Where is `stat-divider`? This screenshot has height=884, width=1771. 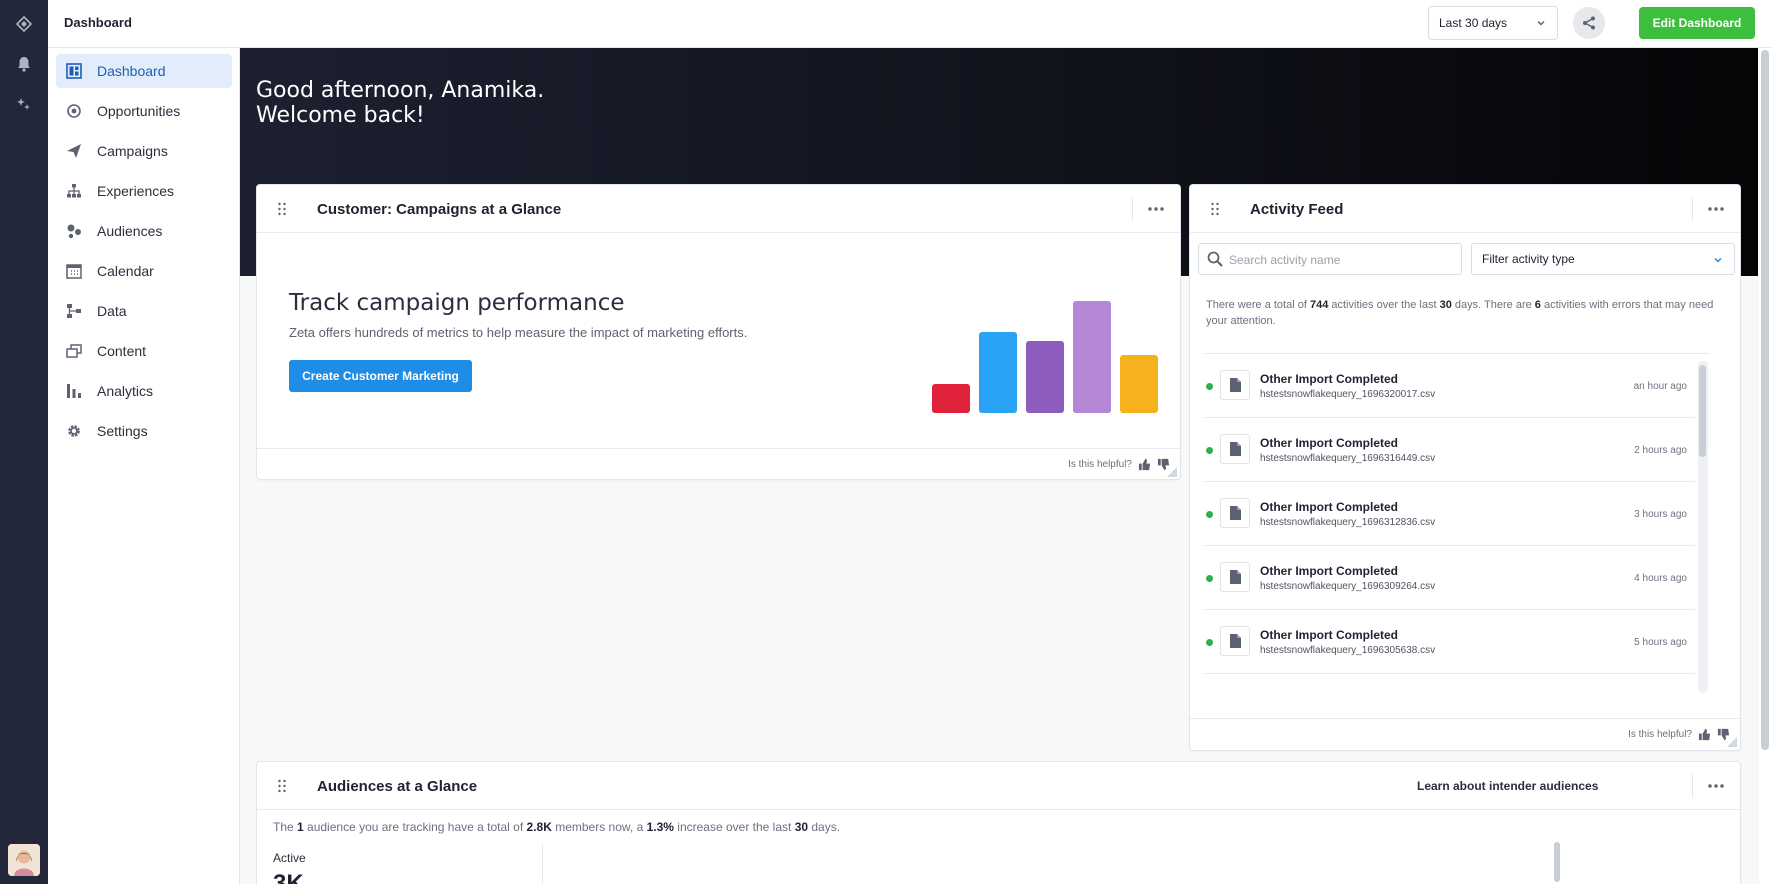 stat-divider is located at coordinates (542, 864).